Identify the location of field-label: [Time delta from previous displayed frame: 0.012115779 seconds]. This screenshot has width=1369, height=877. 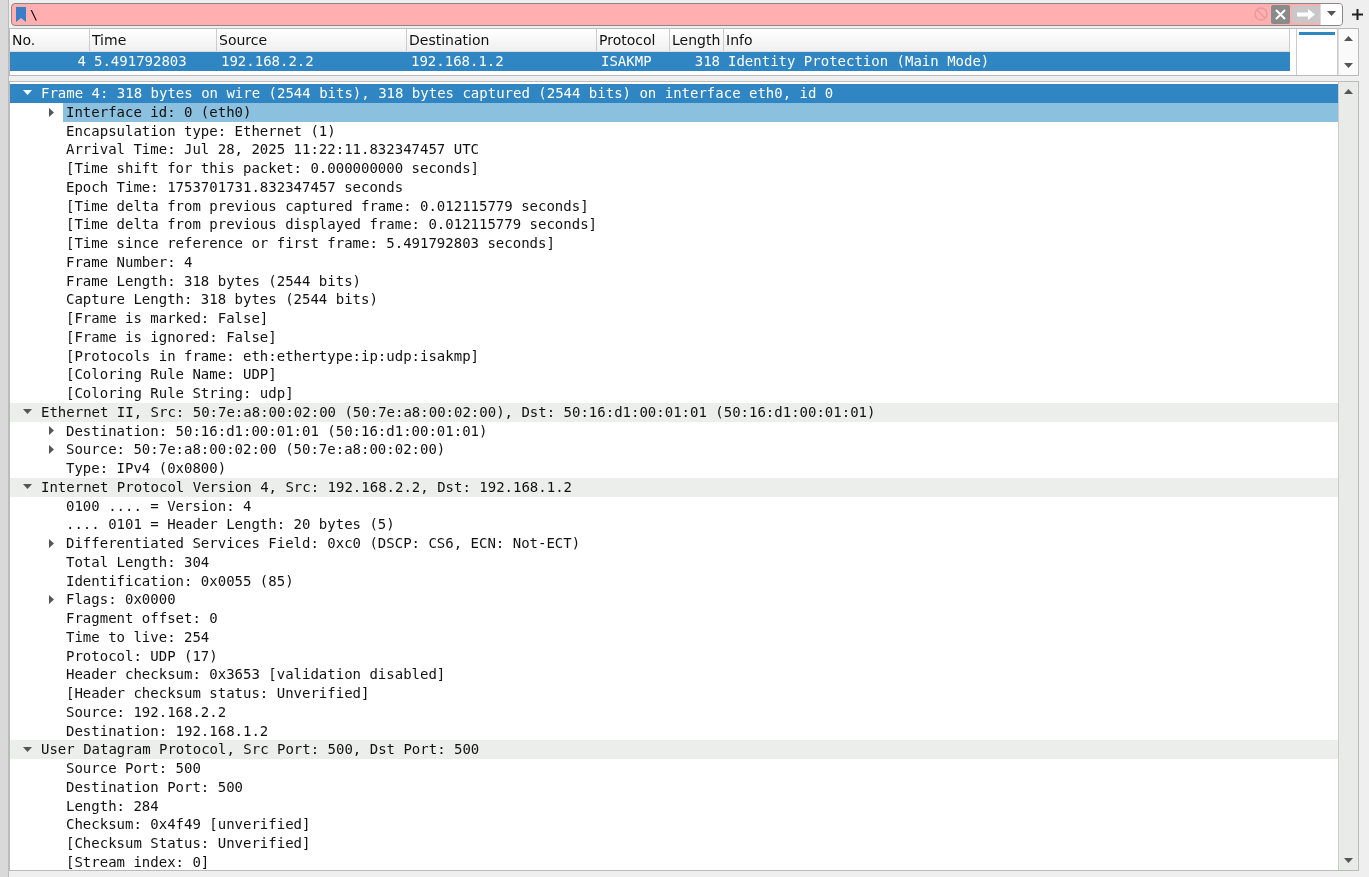
(331, 224).